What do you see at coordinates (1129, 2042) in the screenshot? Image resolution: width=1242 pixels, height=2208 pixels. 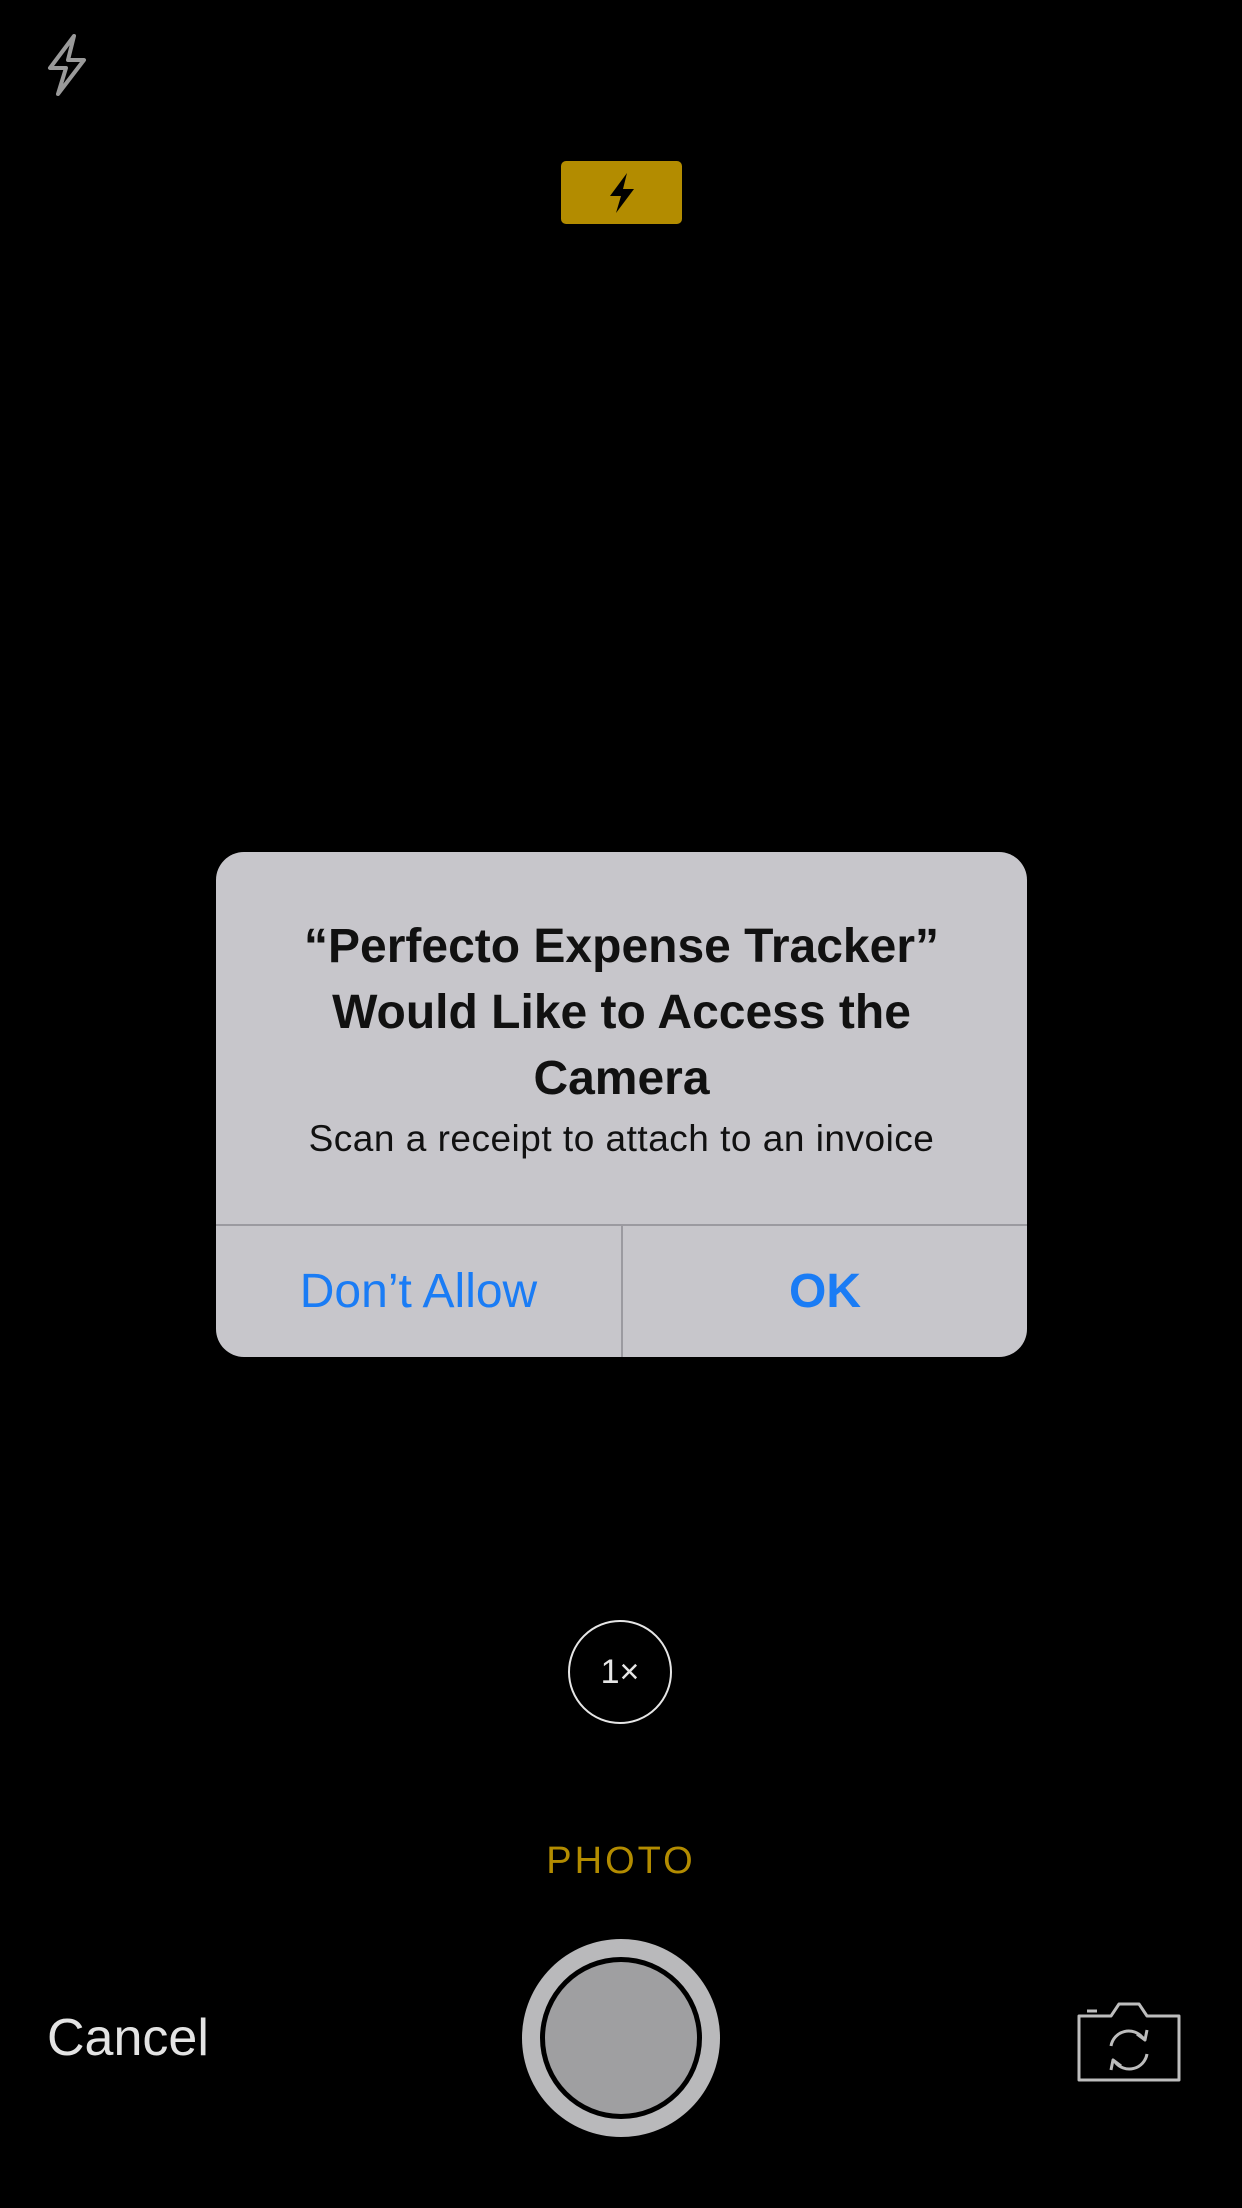 I see `switch-camera-icon` at bounding box center [1129, 2042].